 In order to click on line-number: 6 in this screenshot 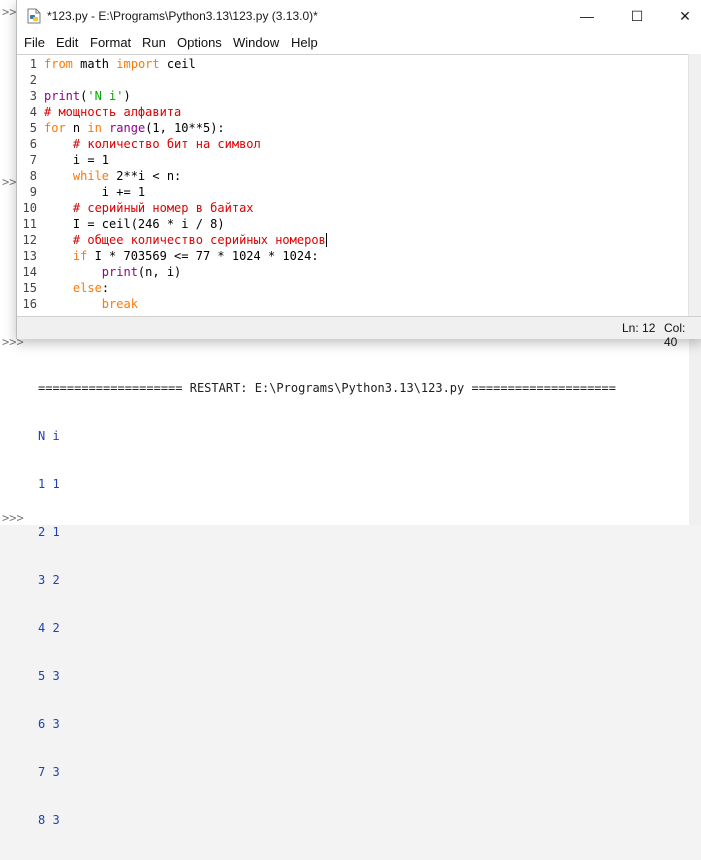, I will do `click(33, 144)`.